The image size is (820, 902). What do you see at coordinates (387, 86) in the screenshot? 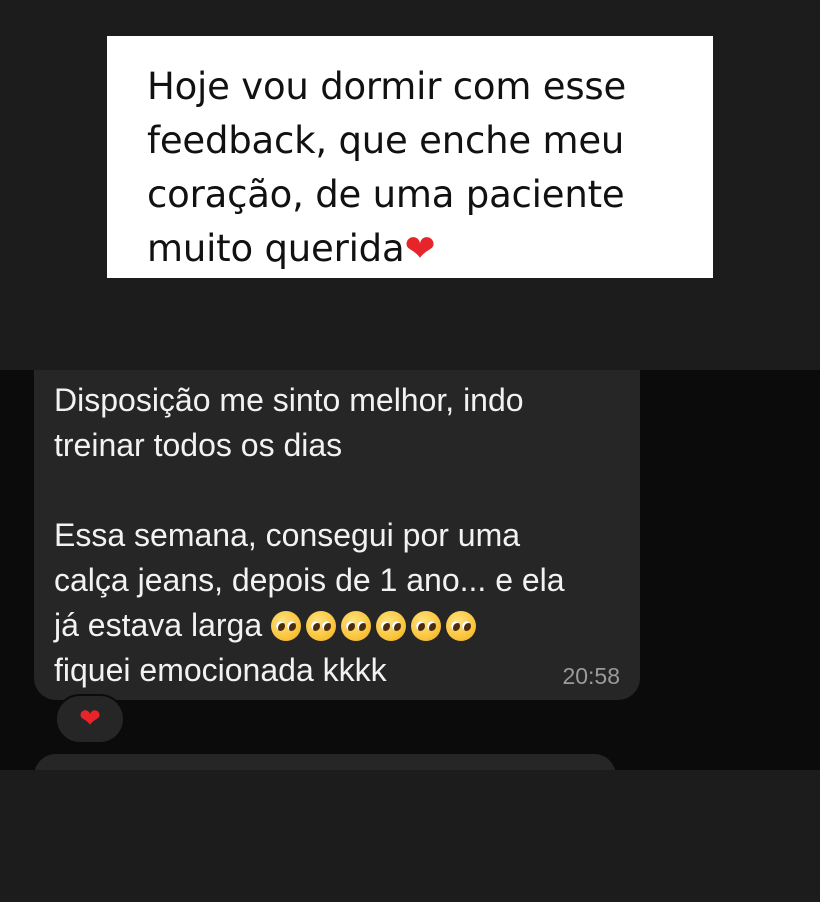
I see `caption-line: Hoje vou dormir com esse` at bounding box center [387, 86].